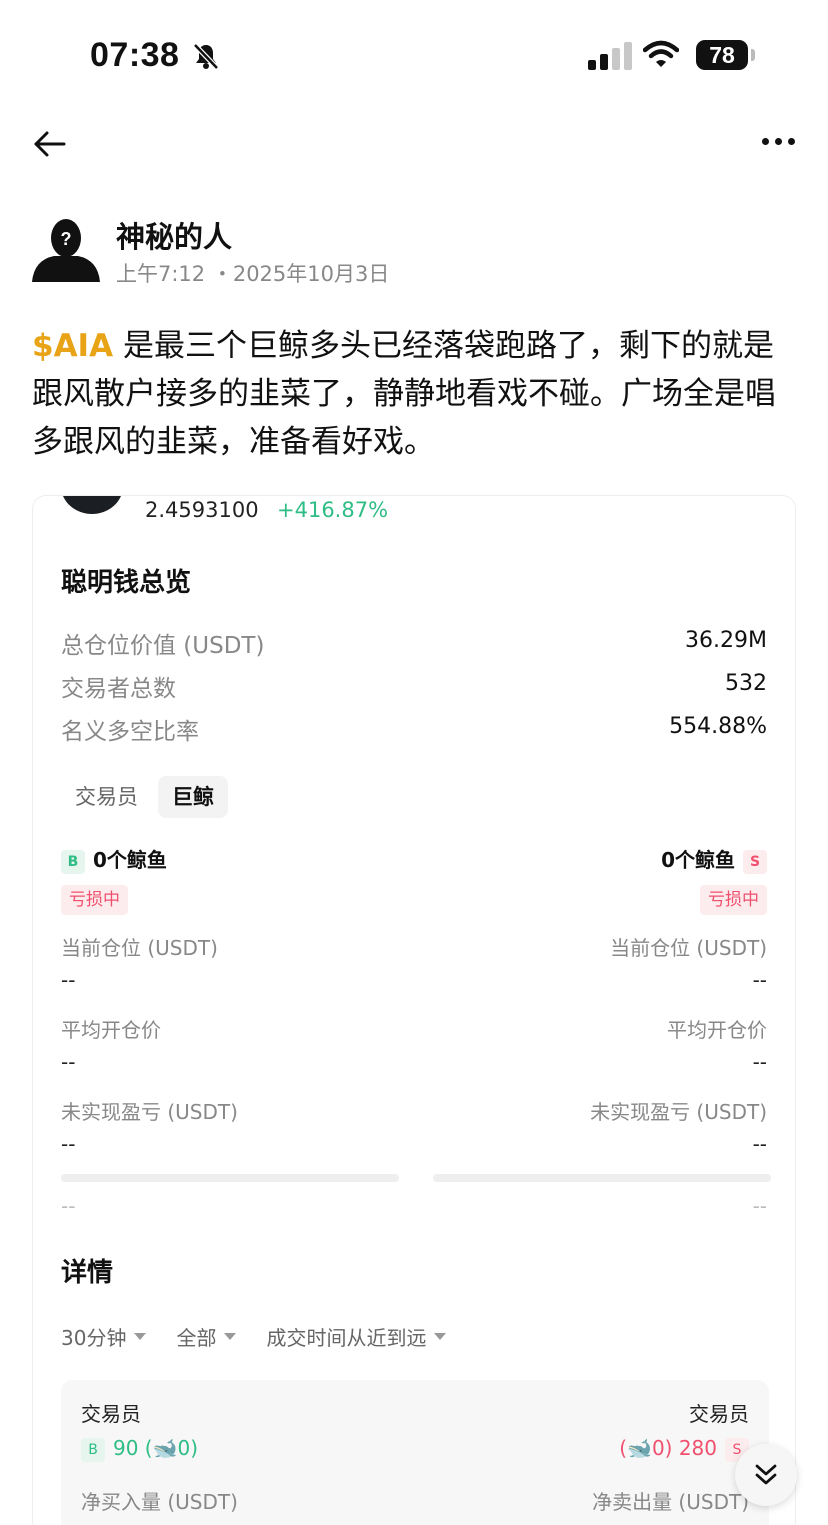 This screenshot has width=828, height=1525. Describe the element at coordinates (193, 797) in the screenshot. I see `tab-whales: 巨鲸` at that location.